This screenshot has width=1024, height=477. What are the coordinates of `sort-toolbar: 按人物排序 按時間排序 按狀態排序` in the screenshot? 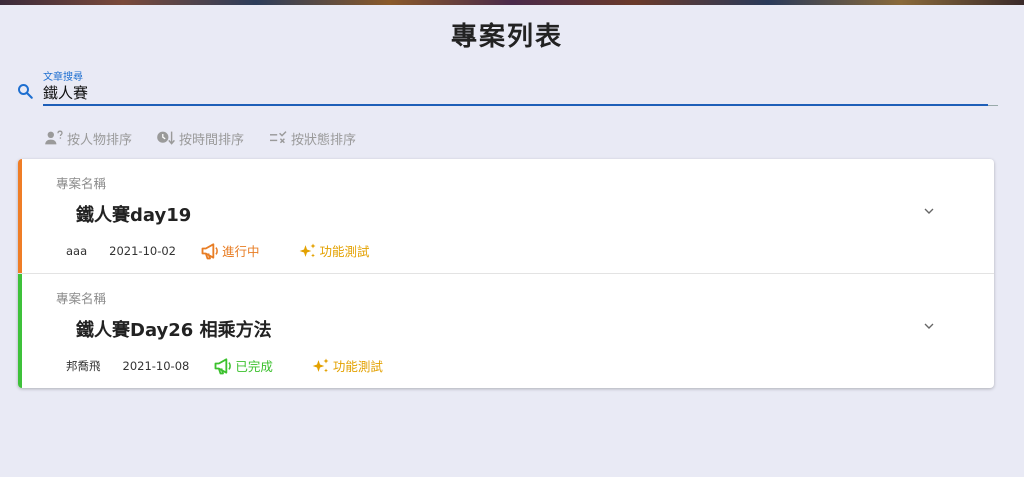 It's located at (200, 138).